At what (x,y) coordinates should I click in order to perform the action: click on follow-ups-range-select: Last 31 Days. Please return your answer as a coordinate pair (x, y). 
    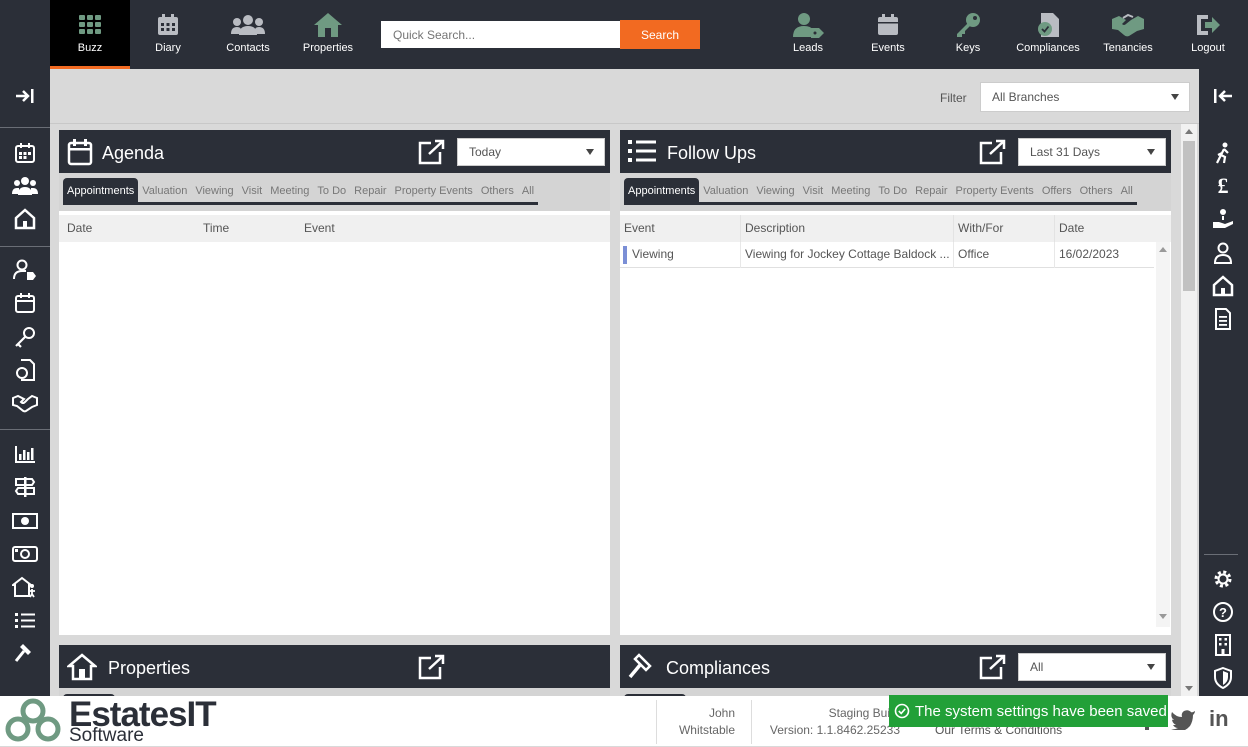
    Looking at the image, I should click on (1092, 152).